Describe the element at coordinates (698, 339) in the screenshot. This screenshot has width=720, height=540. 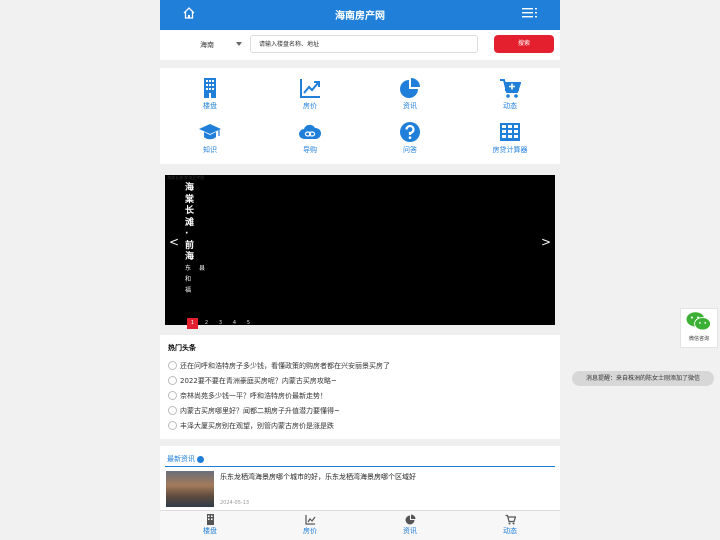
I see `wechat-label: 微信咨询` at that location.